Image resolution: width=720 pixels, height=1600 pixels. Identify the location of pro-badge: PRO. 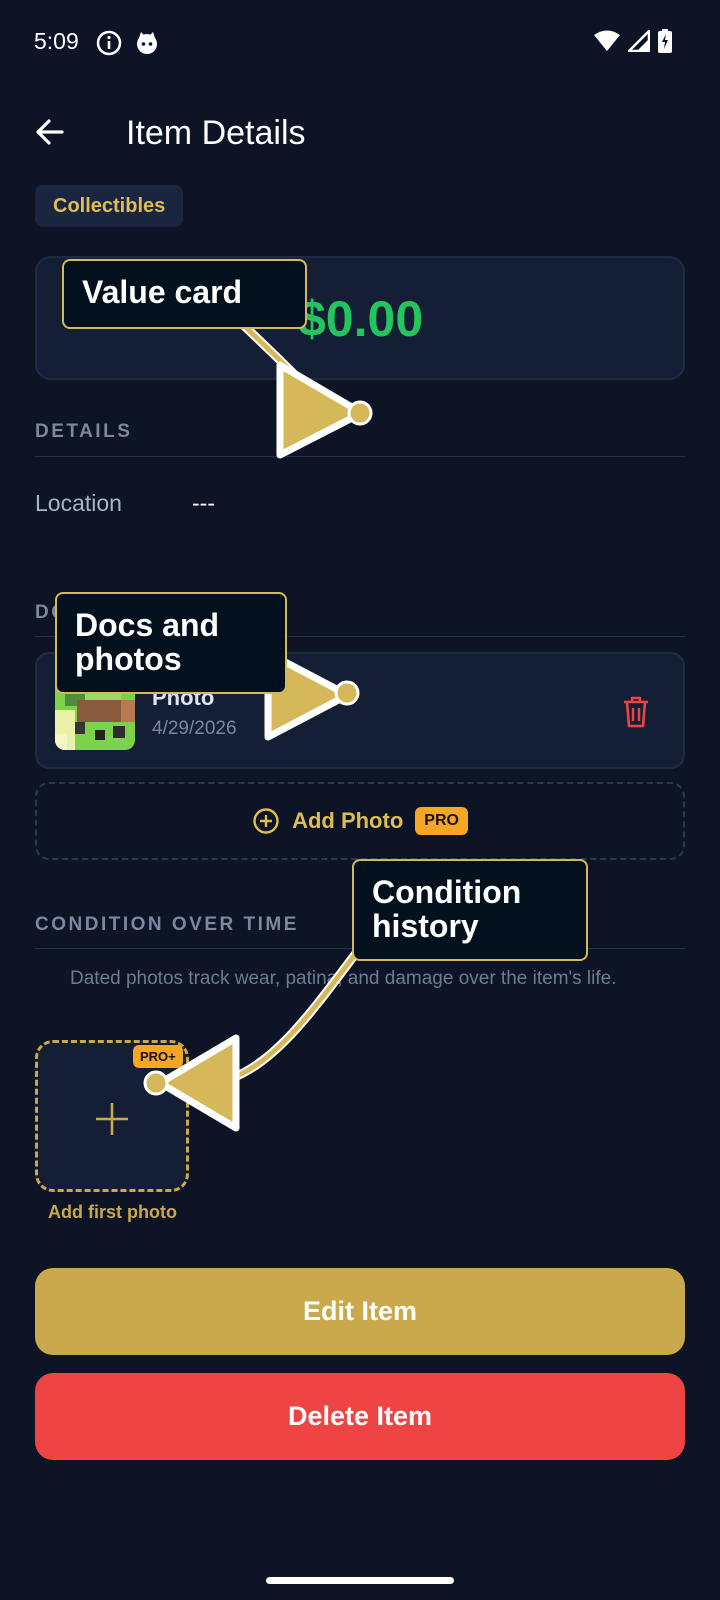
(441, 821).